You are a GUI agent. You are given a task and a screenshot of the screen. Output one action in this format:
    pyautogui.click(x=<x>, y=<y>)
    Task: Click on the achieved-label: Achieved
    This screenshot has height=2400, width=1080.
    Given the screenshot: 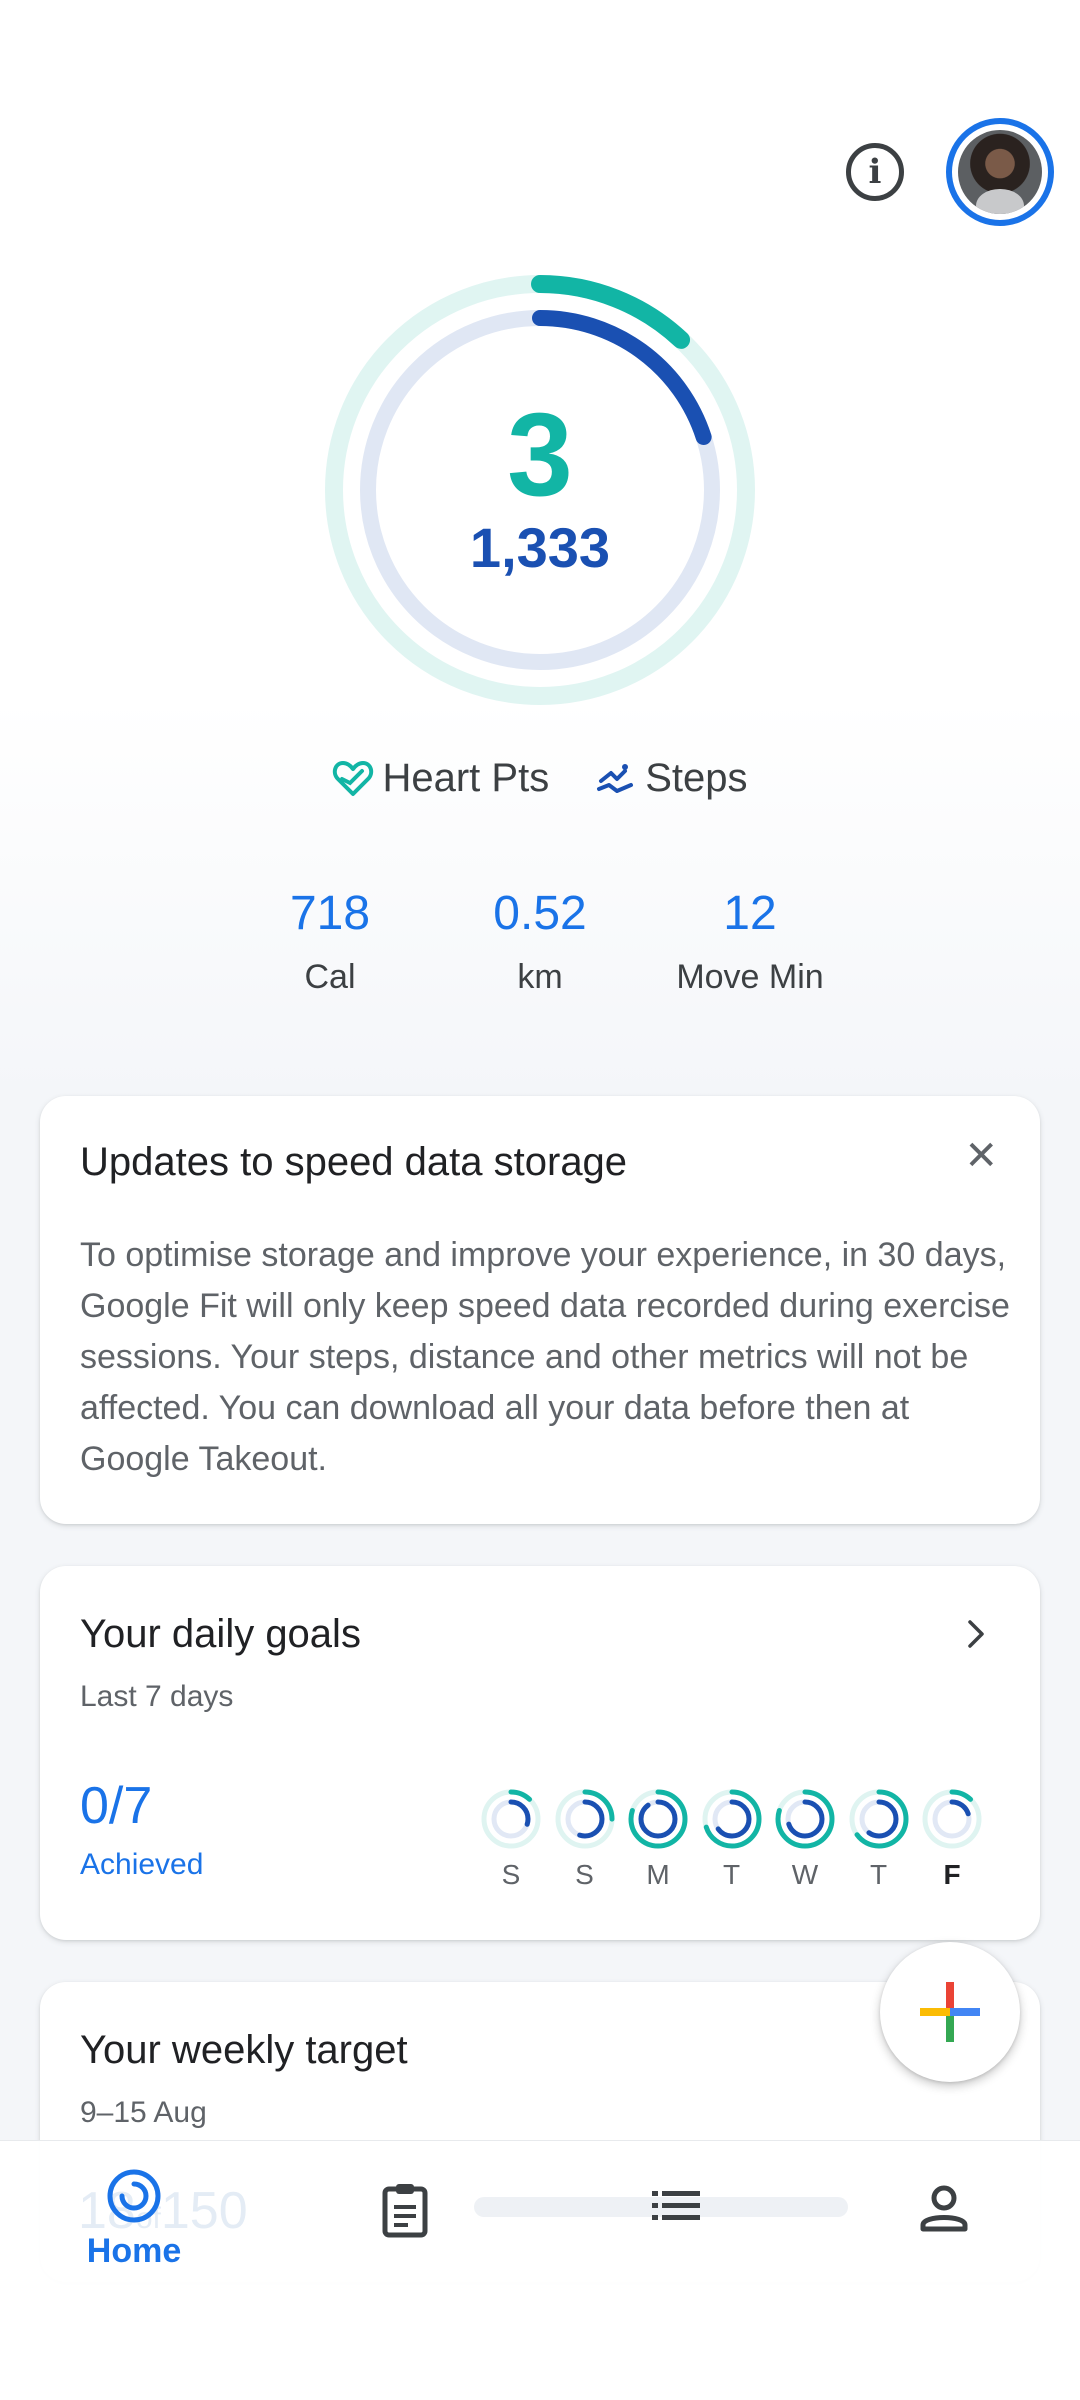 What is the action you would take?
    pyautogui.click(x=142, y=1864)
    